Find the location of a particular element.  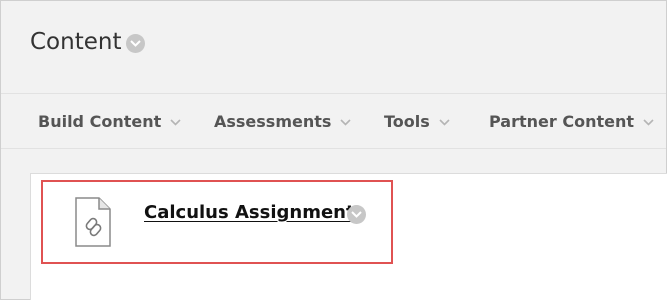

link-document-icon is located at coordinates (93, 222).